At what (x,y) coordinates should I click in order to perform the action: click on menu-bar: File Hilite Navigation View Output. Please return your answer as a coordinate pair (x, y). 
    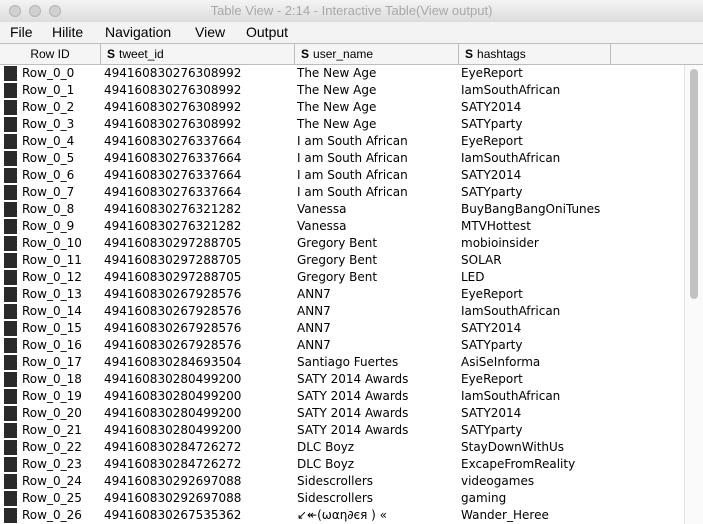
    Looking at the image, I should click on (351, 32).